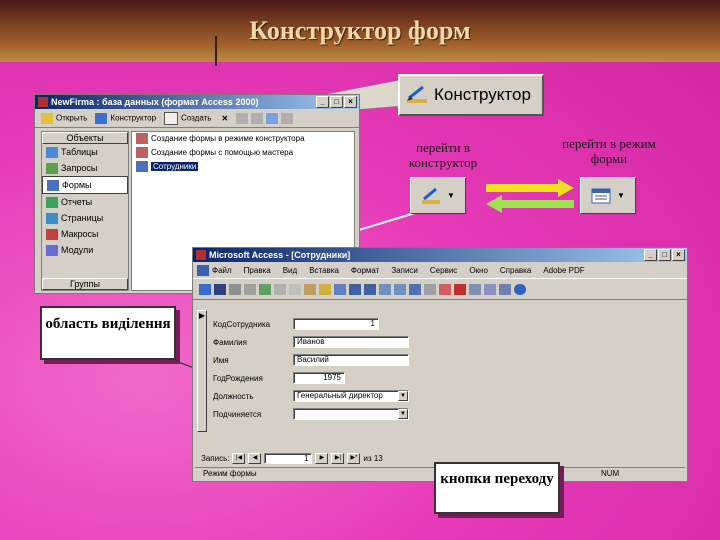 The height and width of the screenshot is (540, 720). I want to click on sort-desc-icon, so click(370, 289).